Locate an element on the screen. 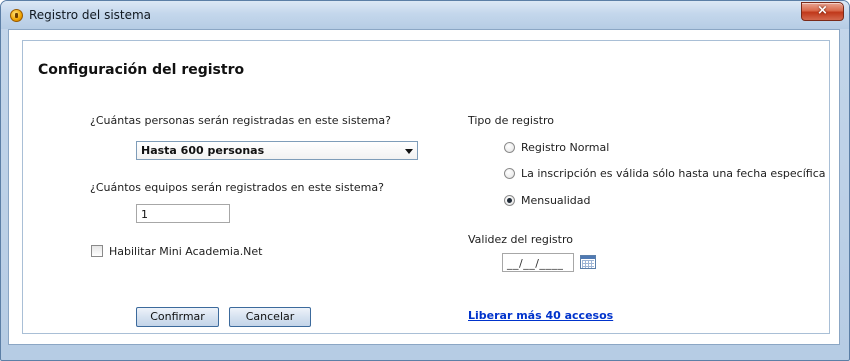 The image size is (850, 361). persons-select: Hasta 600 personas is located at coordinates (277, 150).